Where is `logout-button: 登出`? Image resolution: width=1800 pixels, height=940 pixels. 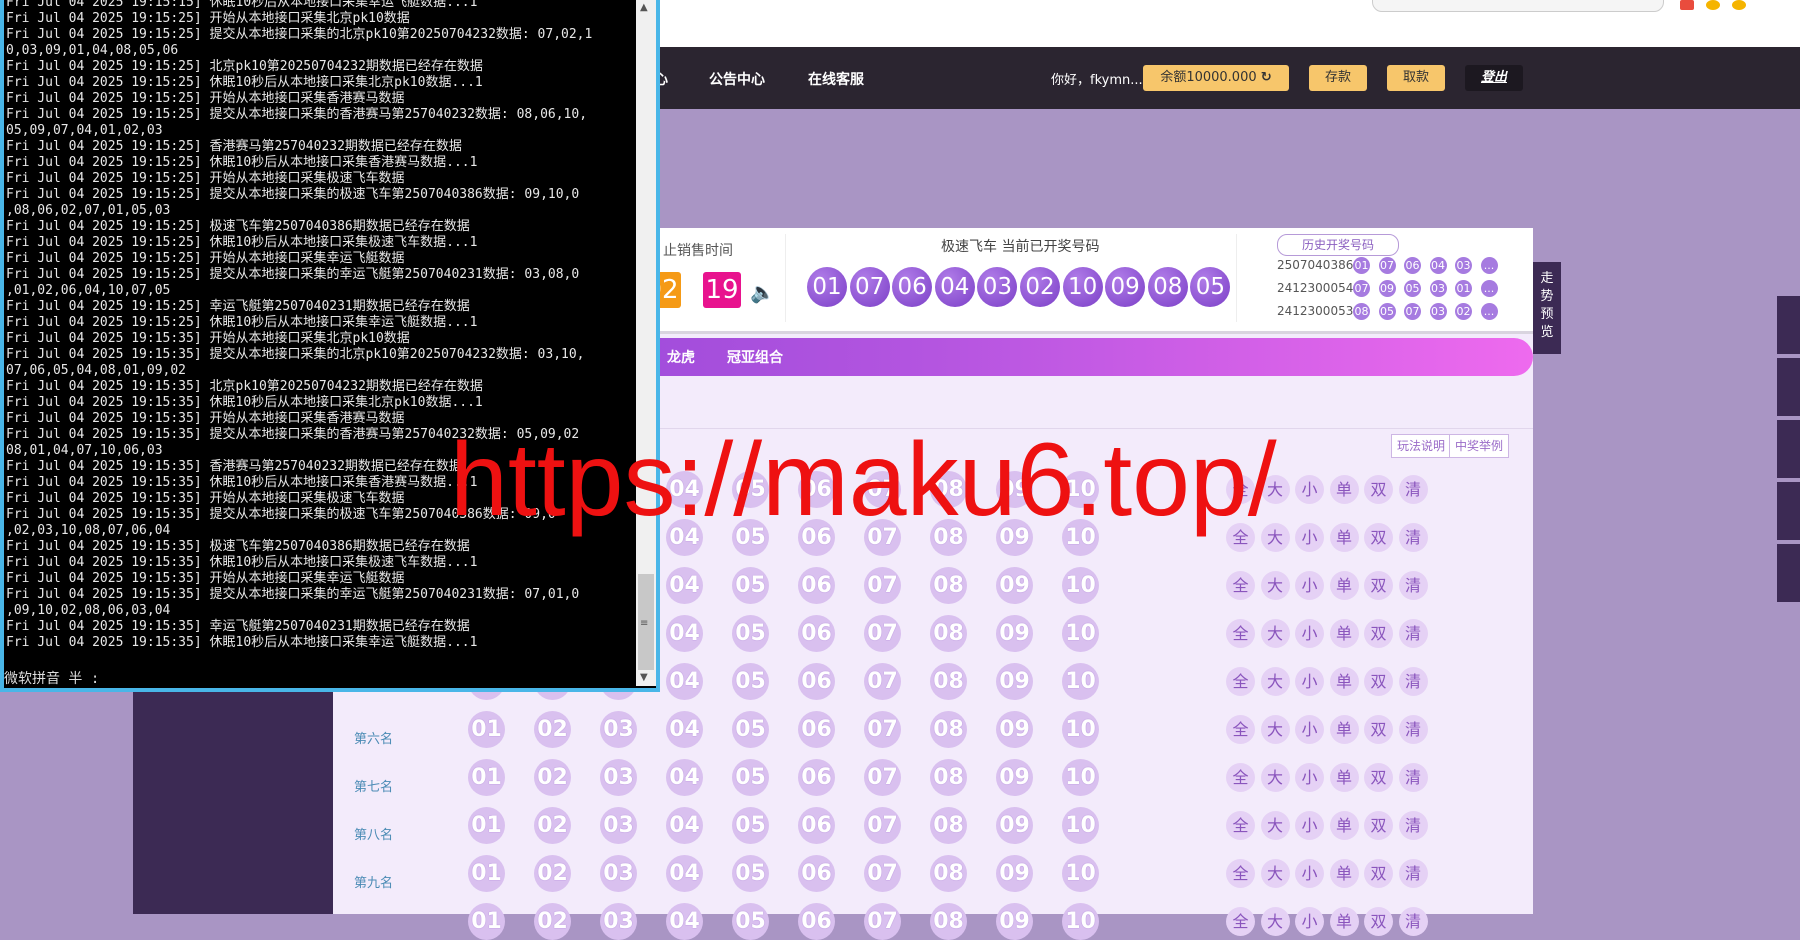
logout-button: 登出 is located at coordinates (1494, 78).